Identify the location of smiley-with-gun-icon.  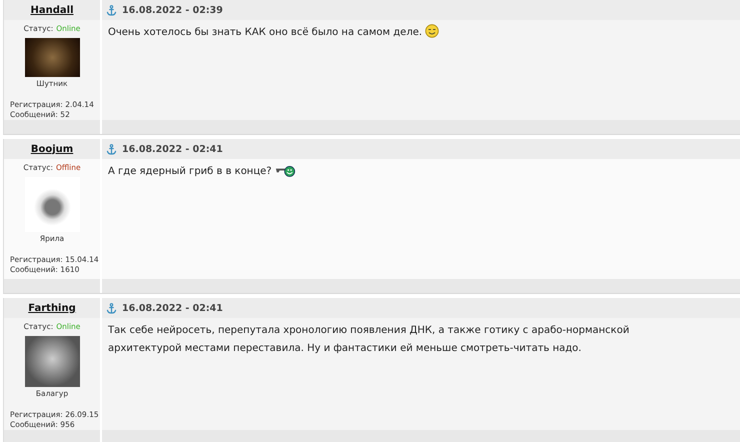
(285, 170).